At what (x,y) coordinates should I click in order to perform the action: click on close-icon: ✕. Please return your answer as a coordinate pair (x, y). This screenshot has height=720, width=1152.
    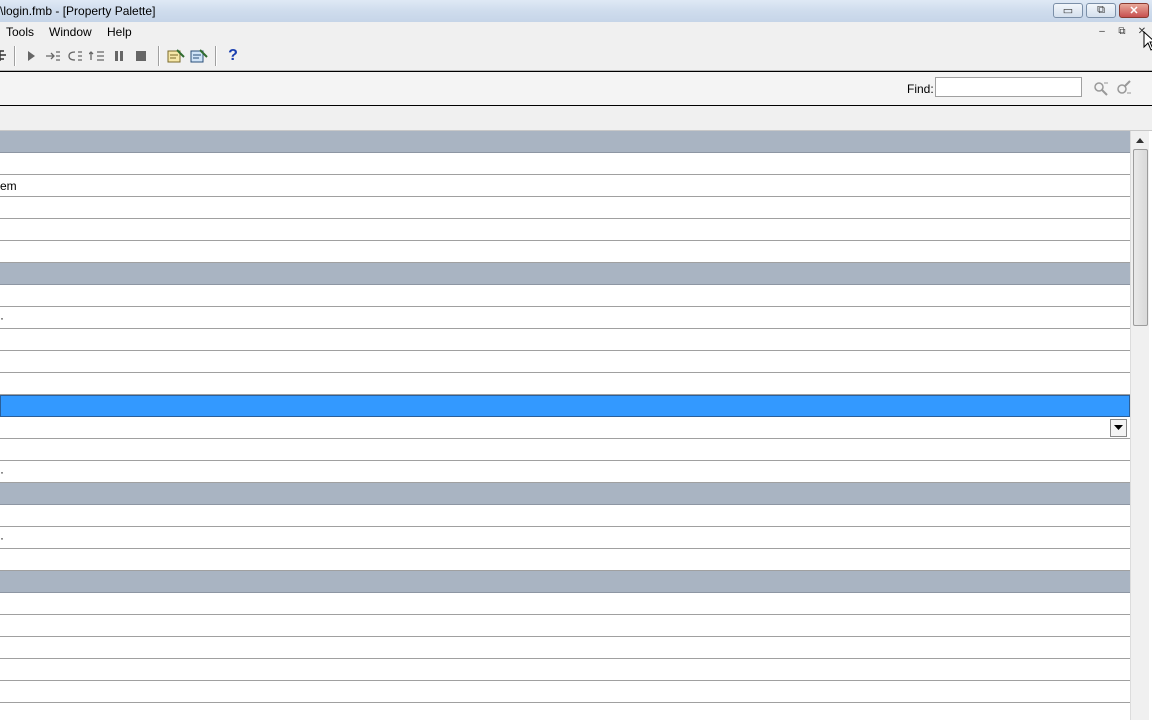
    Looking at the image, I should click on (1134, 11).